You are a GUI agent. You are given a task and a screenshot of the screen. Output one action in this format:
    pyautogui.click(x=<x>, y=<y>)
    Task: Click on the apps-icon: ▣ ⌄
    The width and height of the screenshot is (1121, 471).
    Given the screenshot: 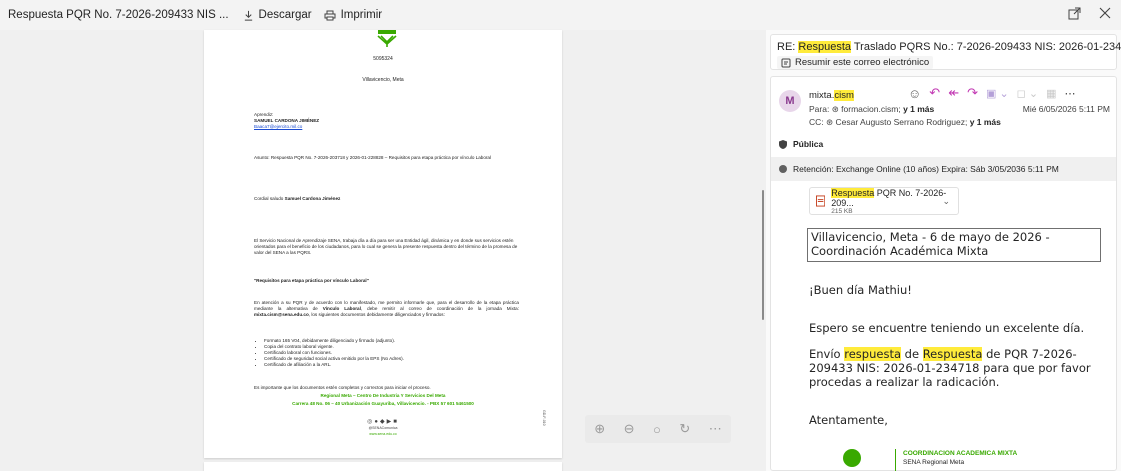 What is the action you would take?
    pyautogui.click(x=997, y=93)
    